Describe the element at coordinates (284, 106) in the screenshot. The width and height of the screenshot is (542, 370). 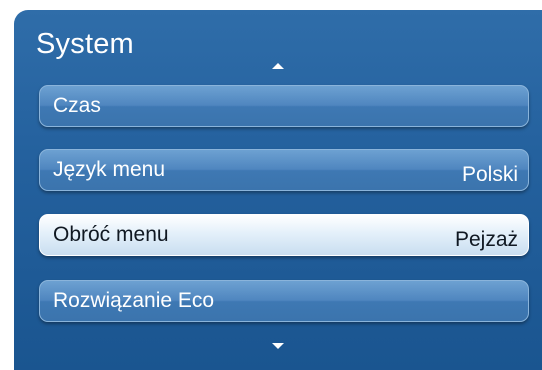
I see `menu-item-czas: Czas` at that location.